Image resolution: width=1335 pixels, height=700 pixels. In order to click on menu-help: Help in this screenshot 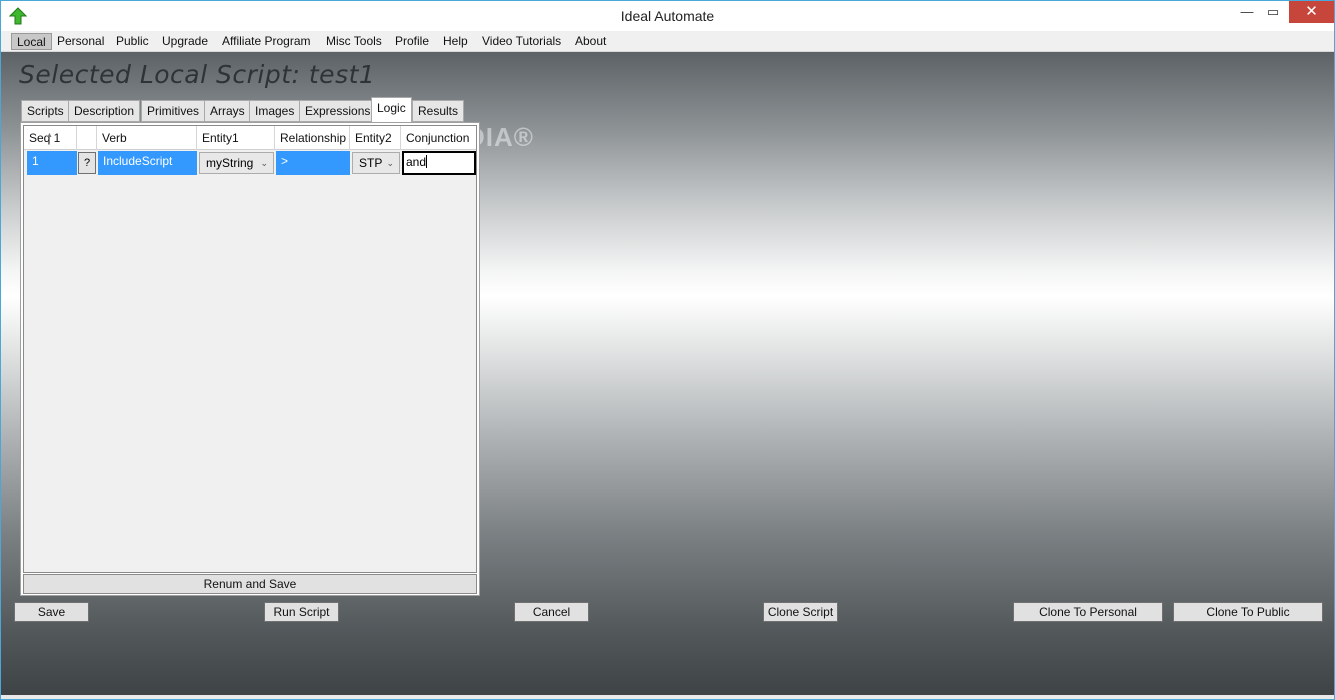, I will do `click(455, 41)`.